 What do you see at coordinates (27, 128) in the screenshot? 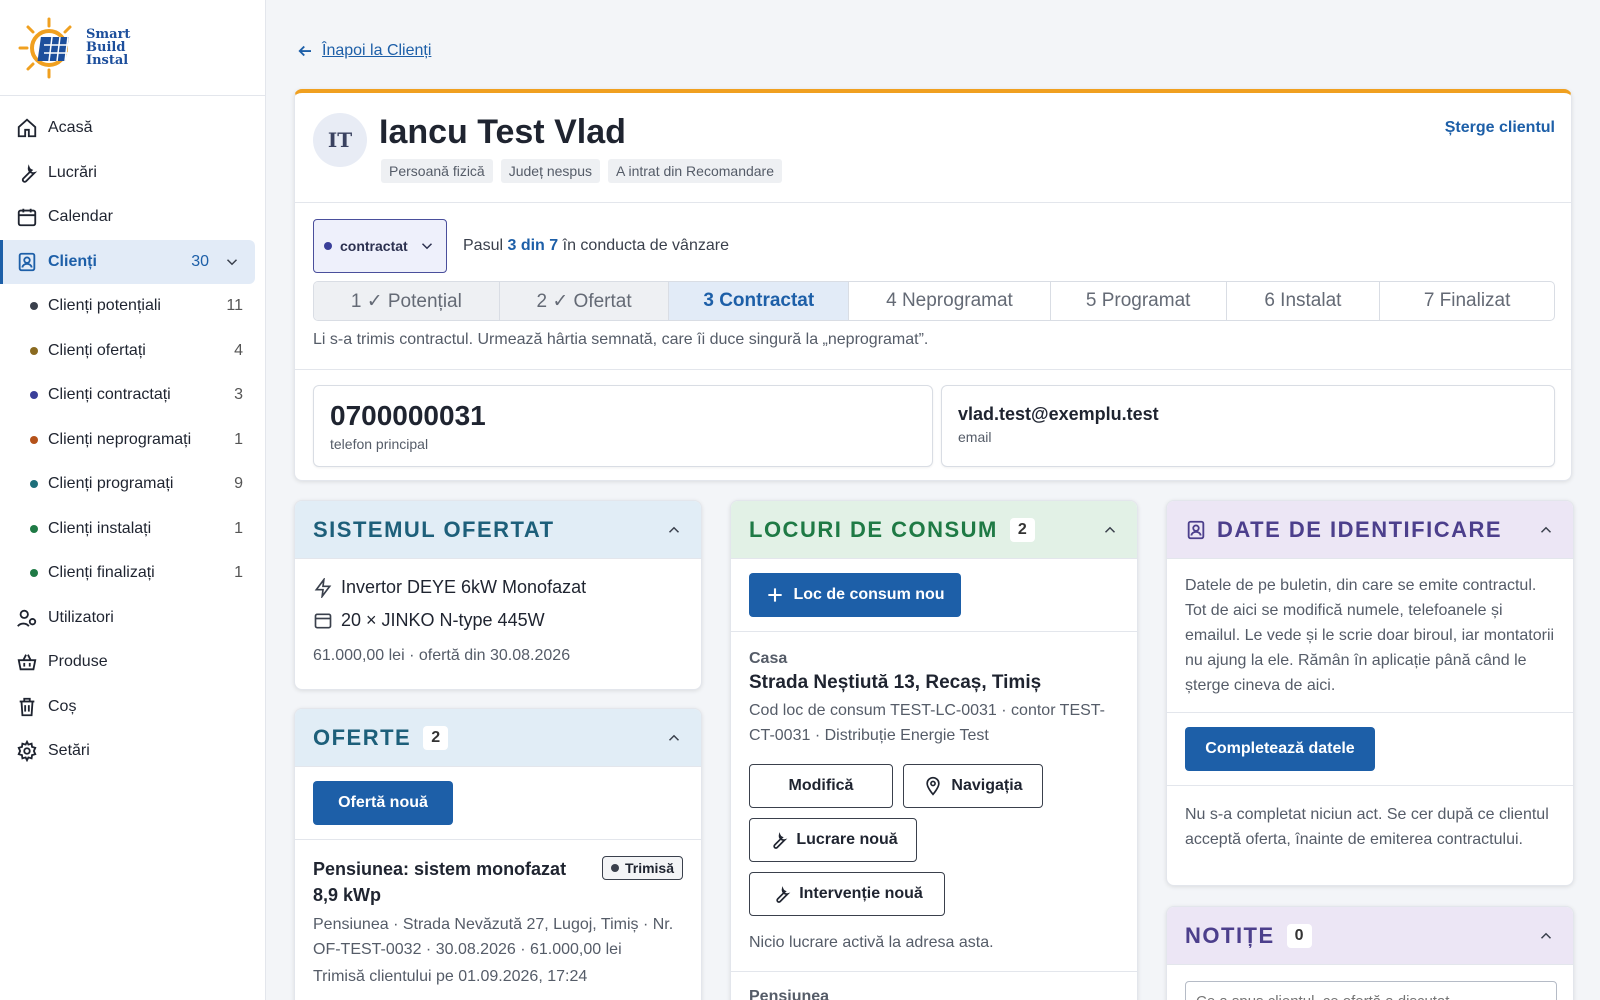
I see `home-icon` at bounding box center [27, 128].